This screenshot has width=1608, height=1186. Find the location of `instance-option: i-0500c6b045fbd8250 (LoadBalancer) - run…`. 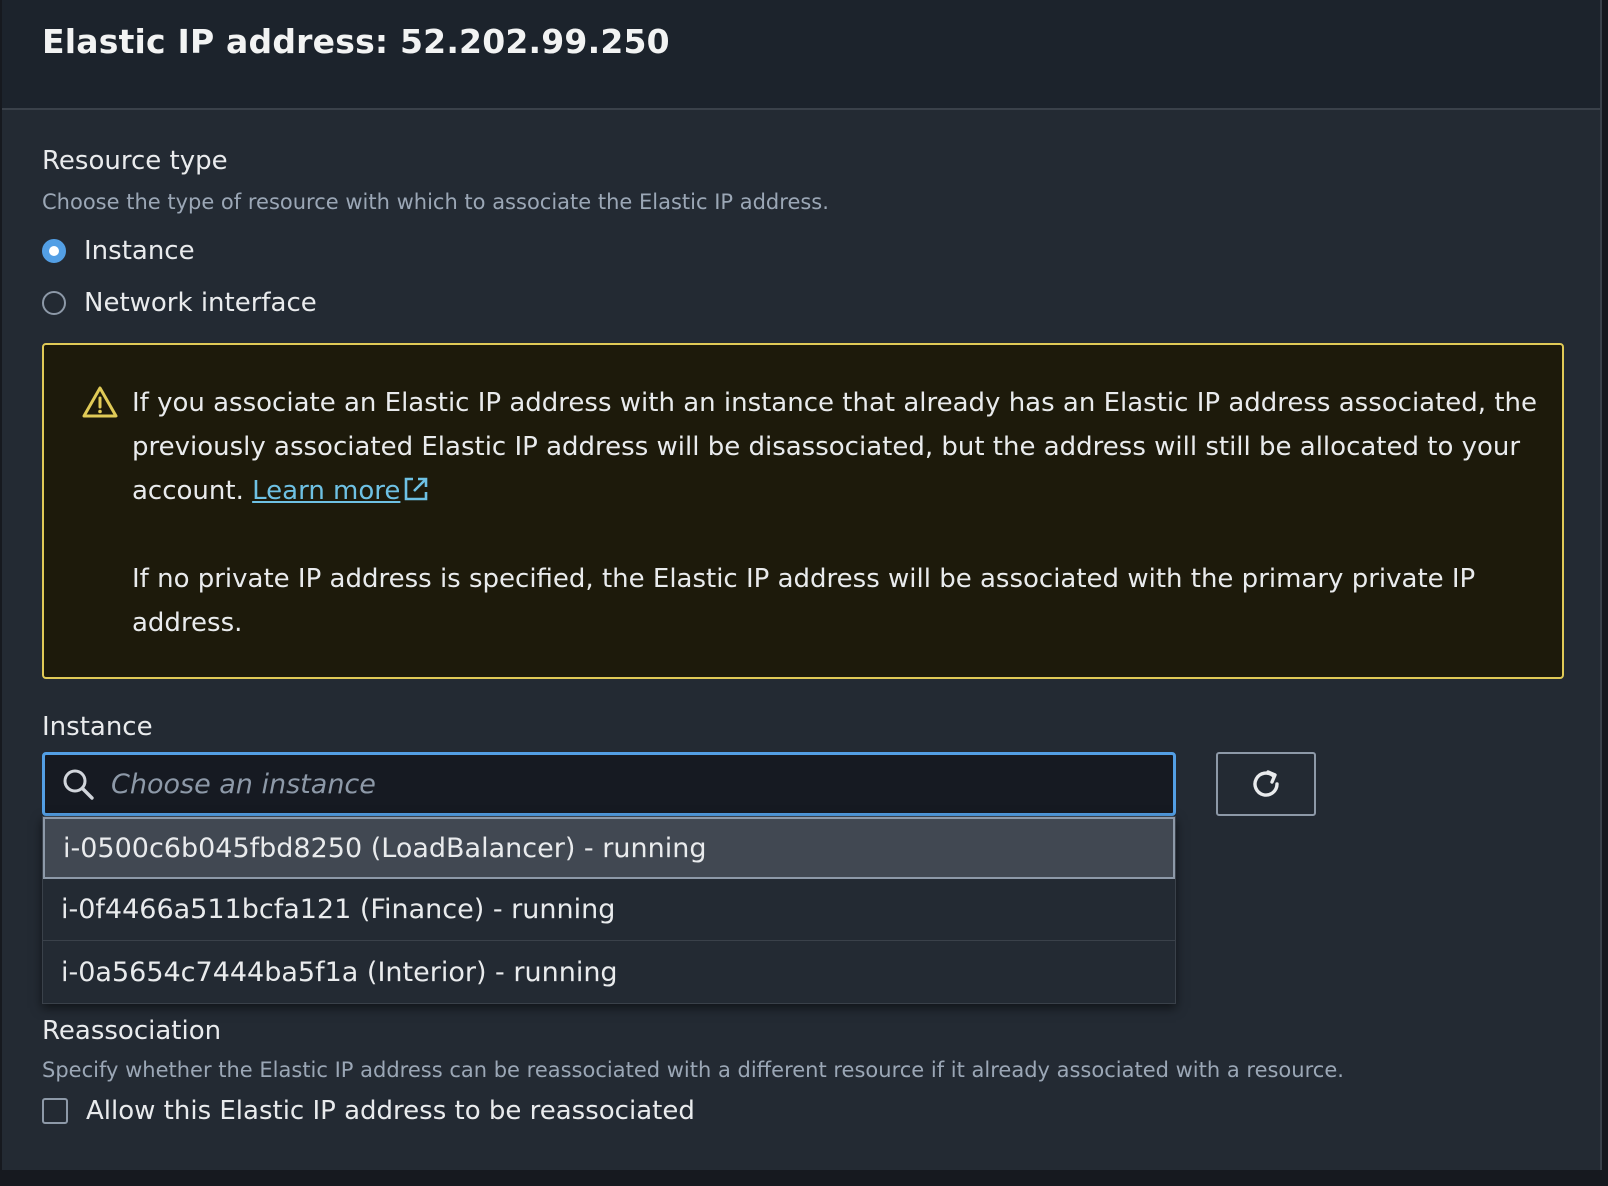

instance-option: i-0500c6b045fbd8250 (LoadBalancer) - run… is located at coordinates (609, 848).